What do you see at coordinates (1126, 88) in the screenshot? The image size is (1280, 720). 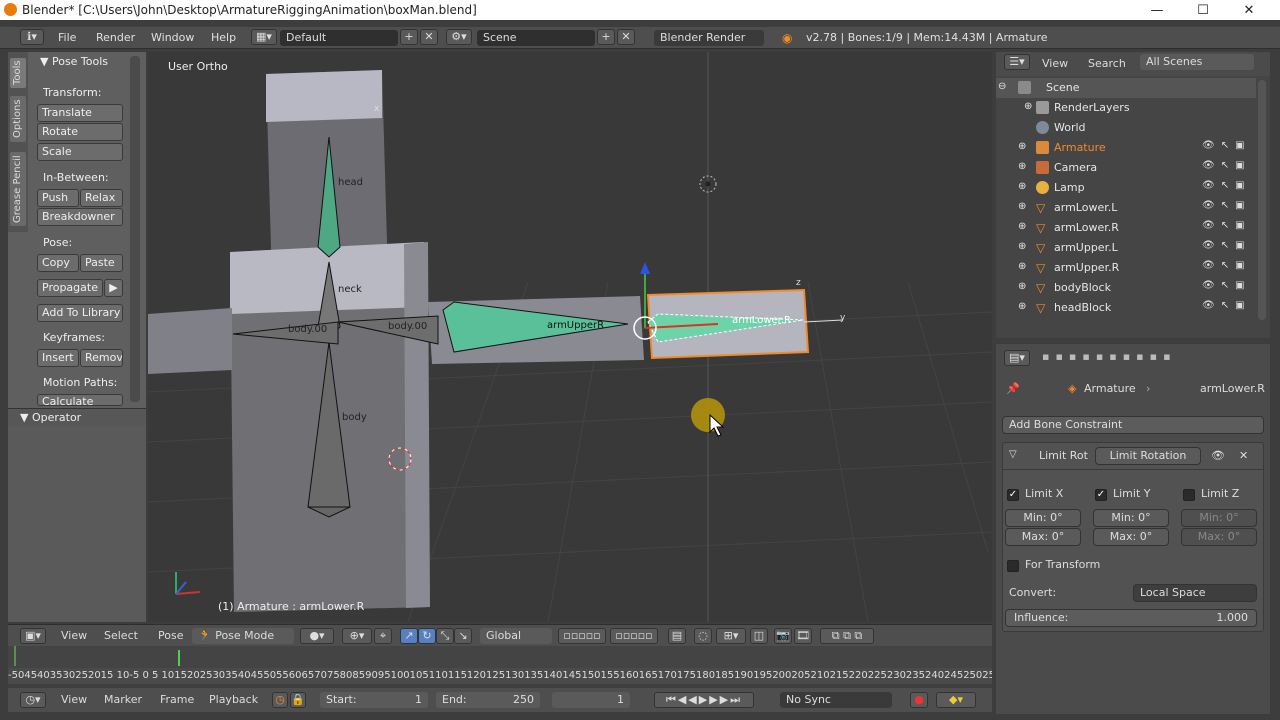 I see `outliner-item-scene: ⊖ Scene` at bounding box center [1126, 88].